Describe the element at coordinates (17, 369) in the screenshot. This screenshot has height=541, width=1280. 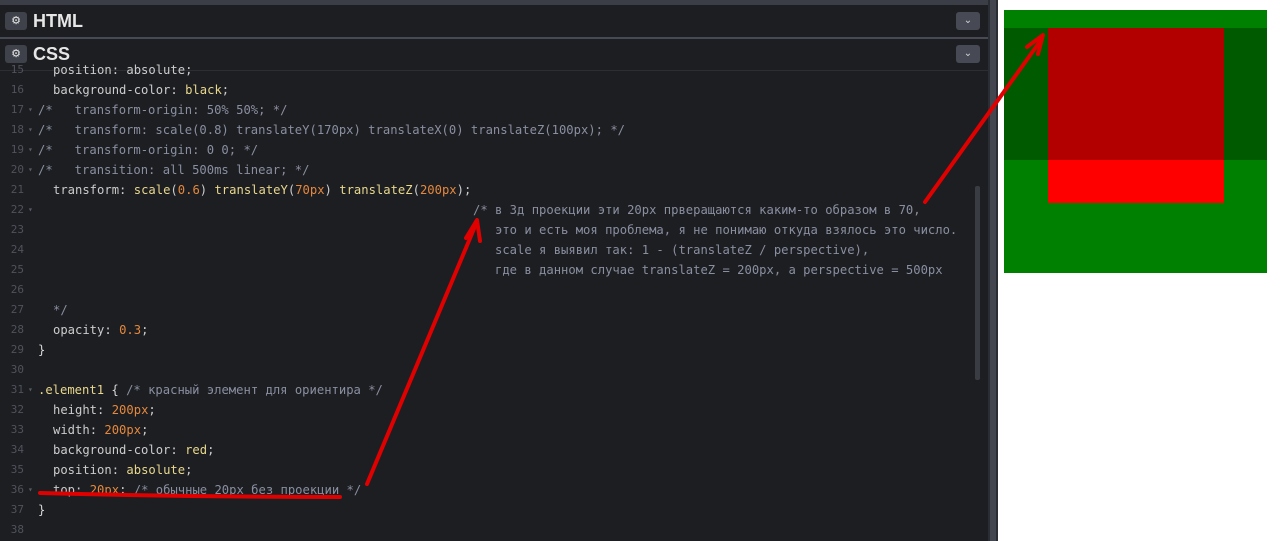
I see `line-number: 30` at that location.